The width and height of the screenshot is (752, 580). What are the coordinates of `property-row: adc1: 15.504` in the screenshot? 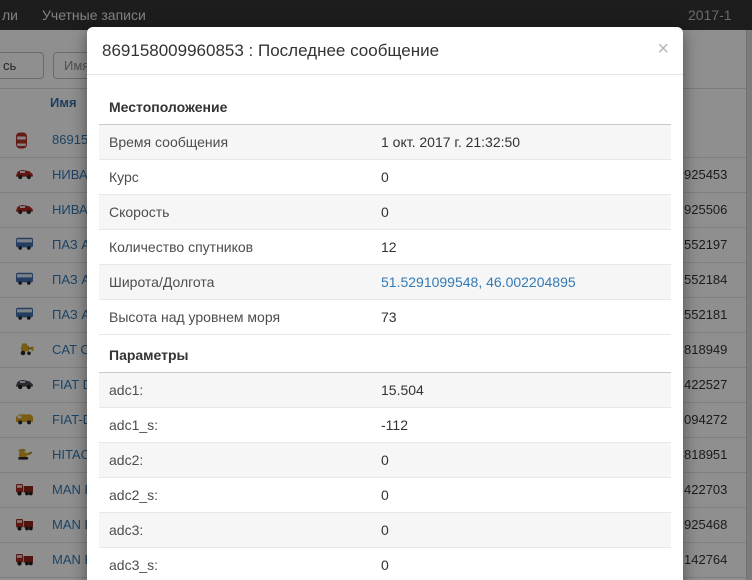 It's located at (385, 390).